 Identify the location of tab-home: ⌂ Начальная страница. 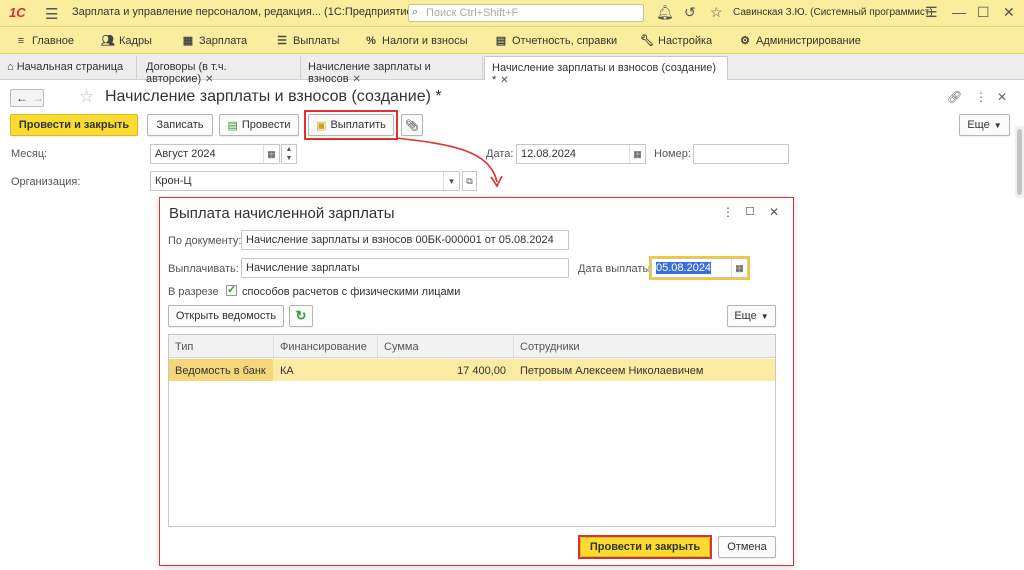
(68, 68).